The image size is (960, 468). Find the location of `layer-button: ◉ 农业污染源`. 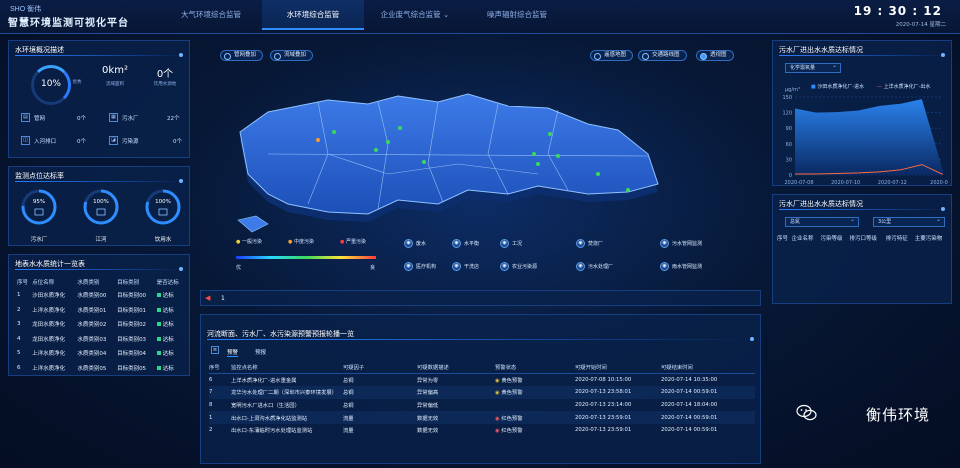

layer-button: ◉ 农业污染源 is located at coordinates (518, 267).